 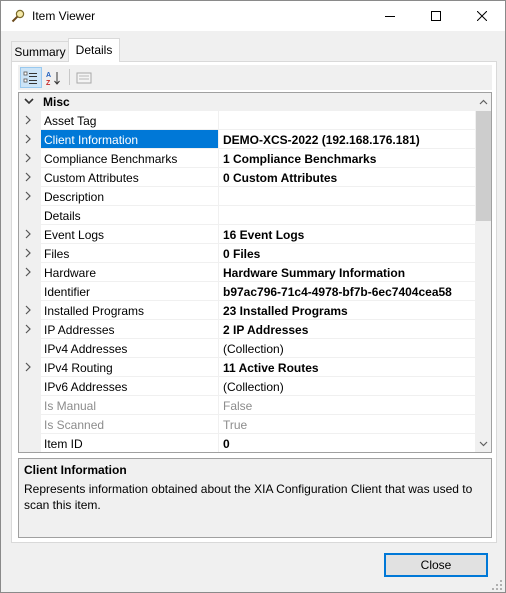 I want to click on property-pages-button, so click(x=84, y=77).